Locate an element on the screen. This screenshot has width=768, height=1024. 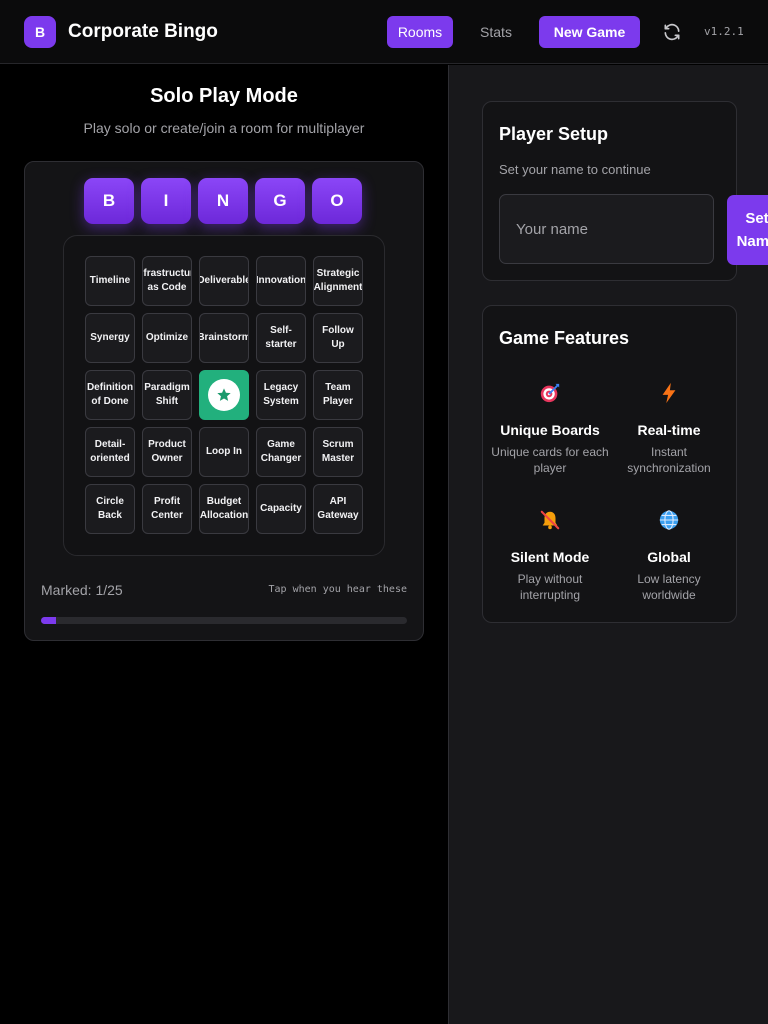
bingo-cell: Brainstorm is located at coordinates (224, 338).